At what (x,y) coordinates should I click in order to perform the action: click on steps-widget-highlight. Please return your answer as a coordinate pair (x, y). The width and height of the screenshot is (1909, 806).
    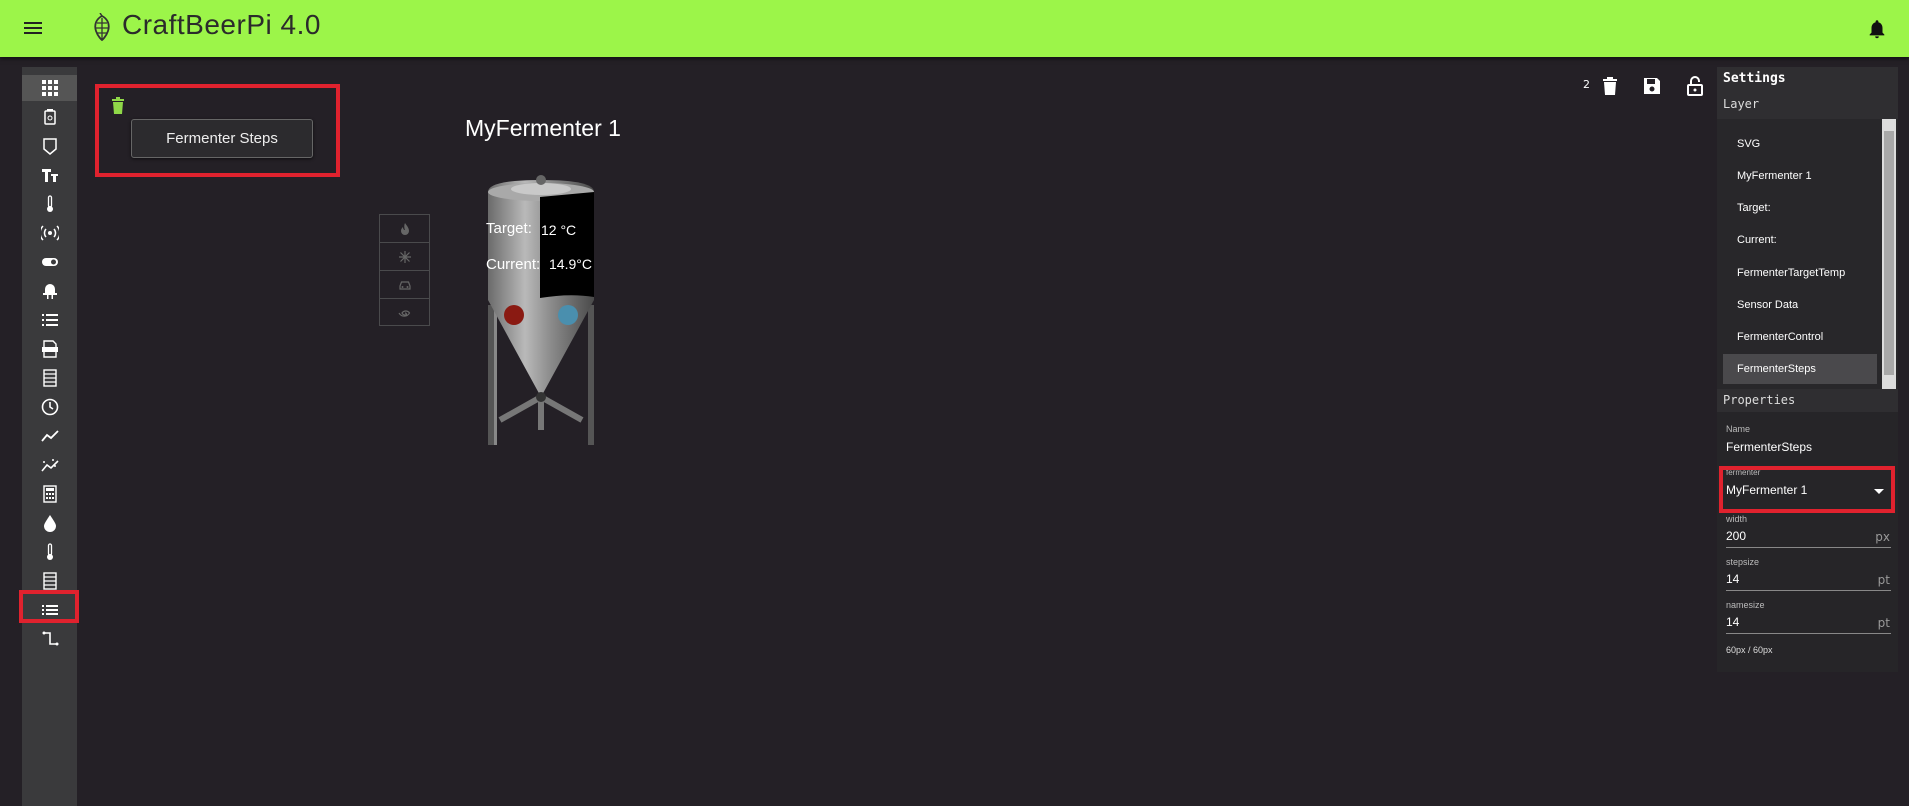
    Looking at the image, I should click on (217, 130).